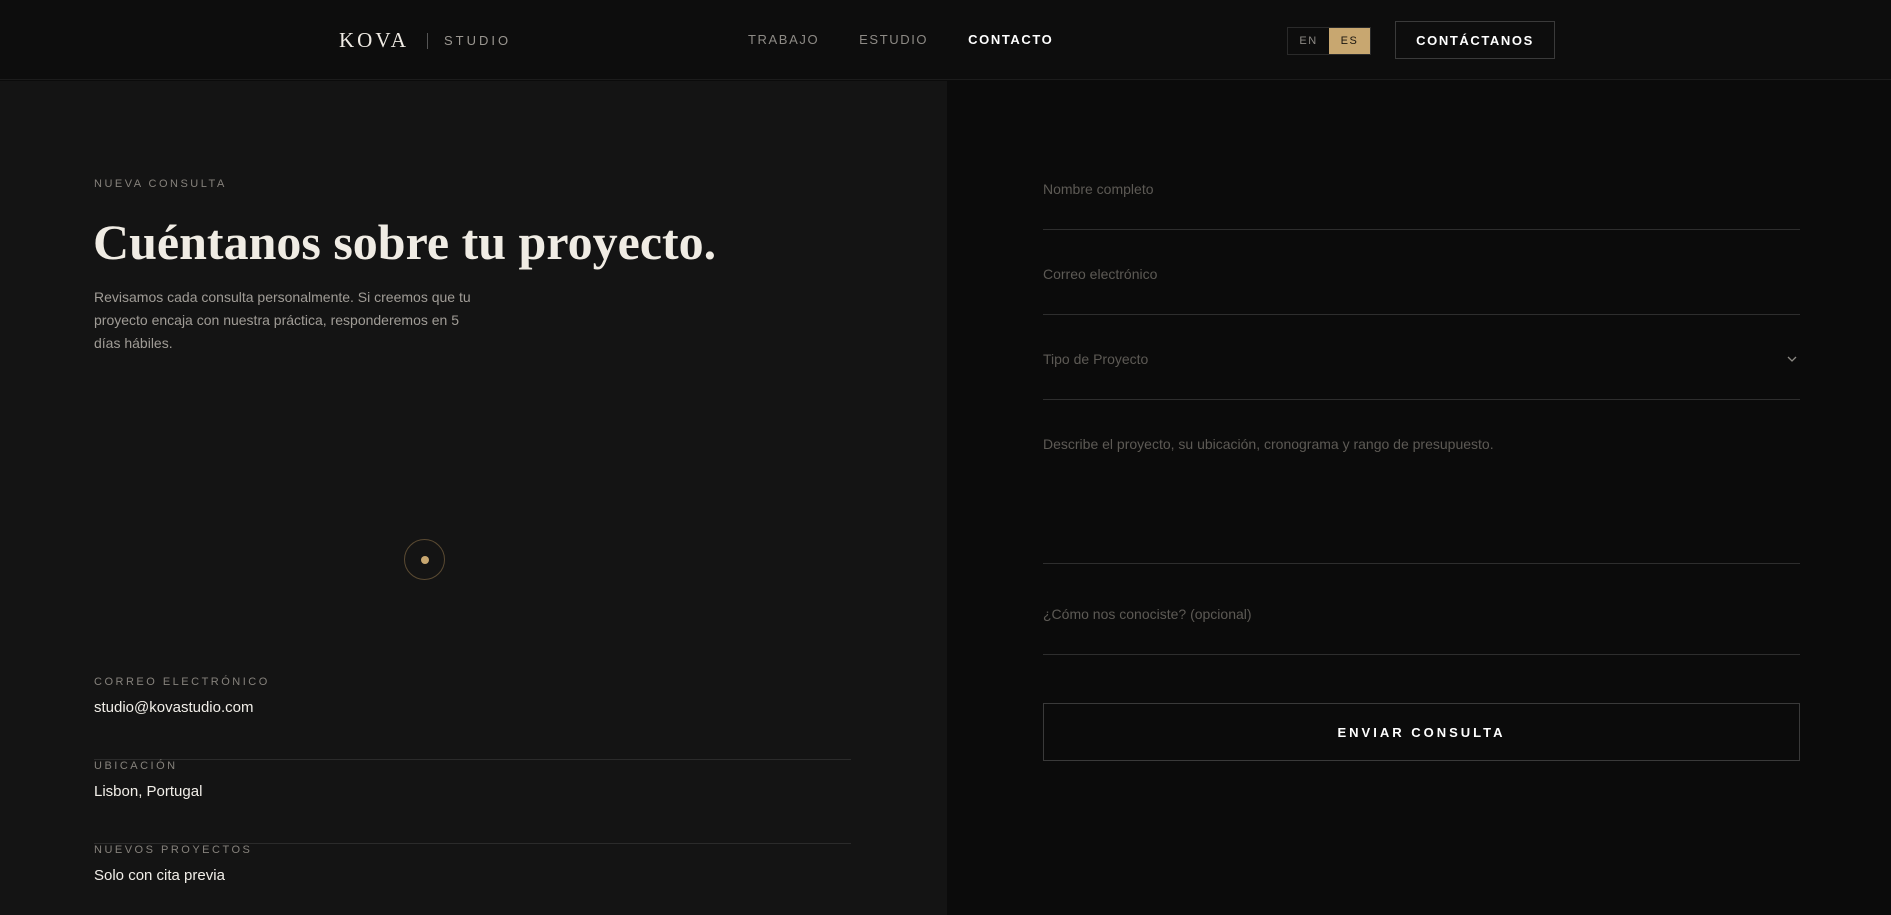  What do you see at coordinates (472, 707) in the screenshot?
I see `info-value-email: studio@kovastudio.com` at bounding box center [472, 707].